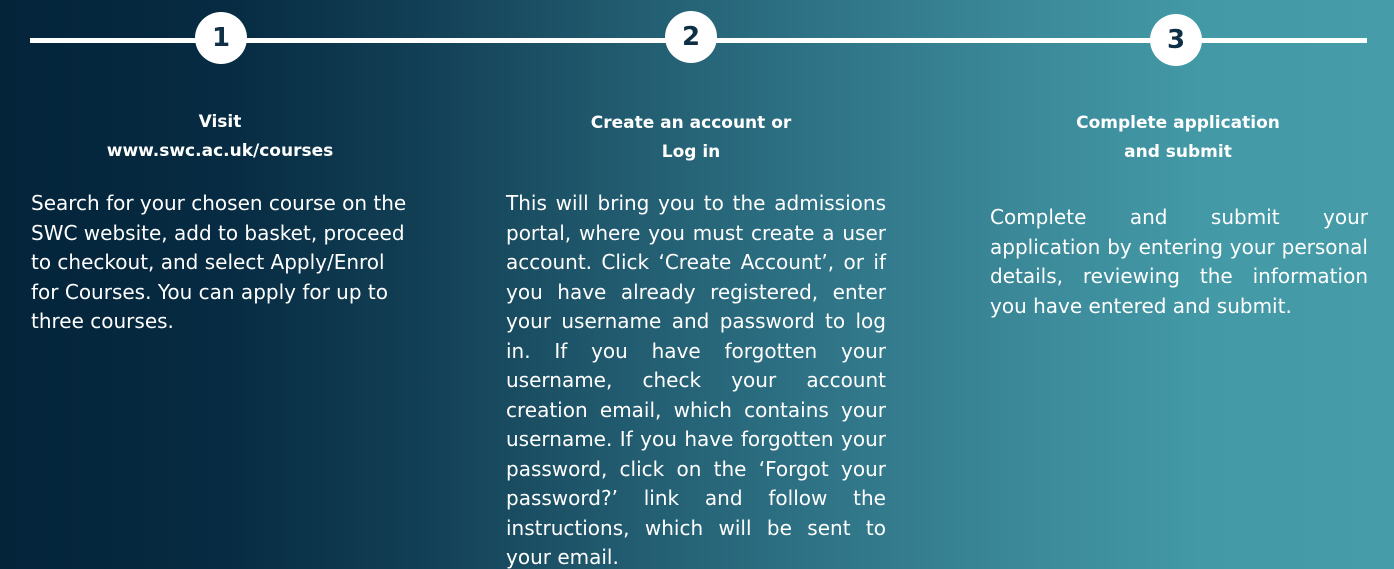 This screenshot has height=569, width=1394. I want to click on step-2-title-line-1: Create an account or, so click(691, 123).